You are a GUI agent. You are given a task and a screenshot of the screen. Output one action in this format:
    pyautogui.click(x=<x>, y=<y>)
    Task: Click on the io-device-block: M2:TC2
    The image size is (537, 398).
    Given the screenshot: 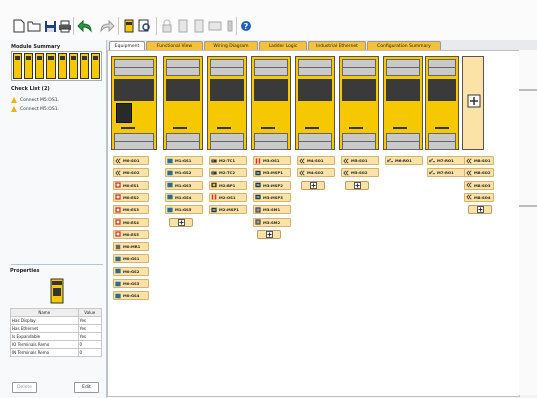 What is the action you would take?
    pyautogui.click(x=228, y=173)
    